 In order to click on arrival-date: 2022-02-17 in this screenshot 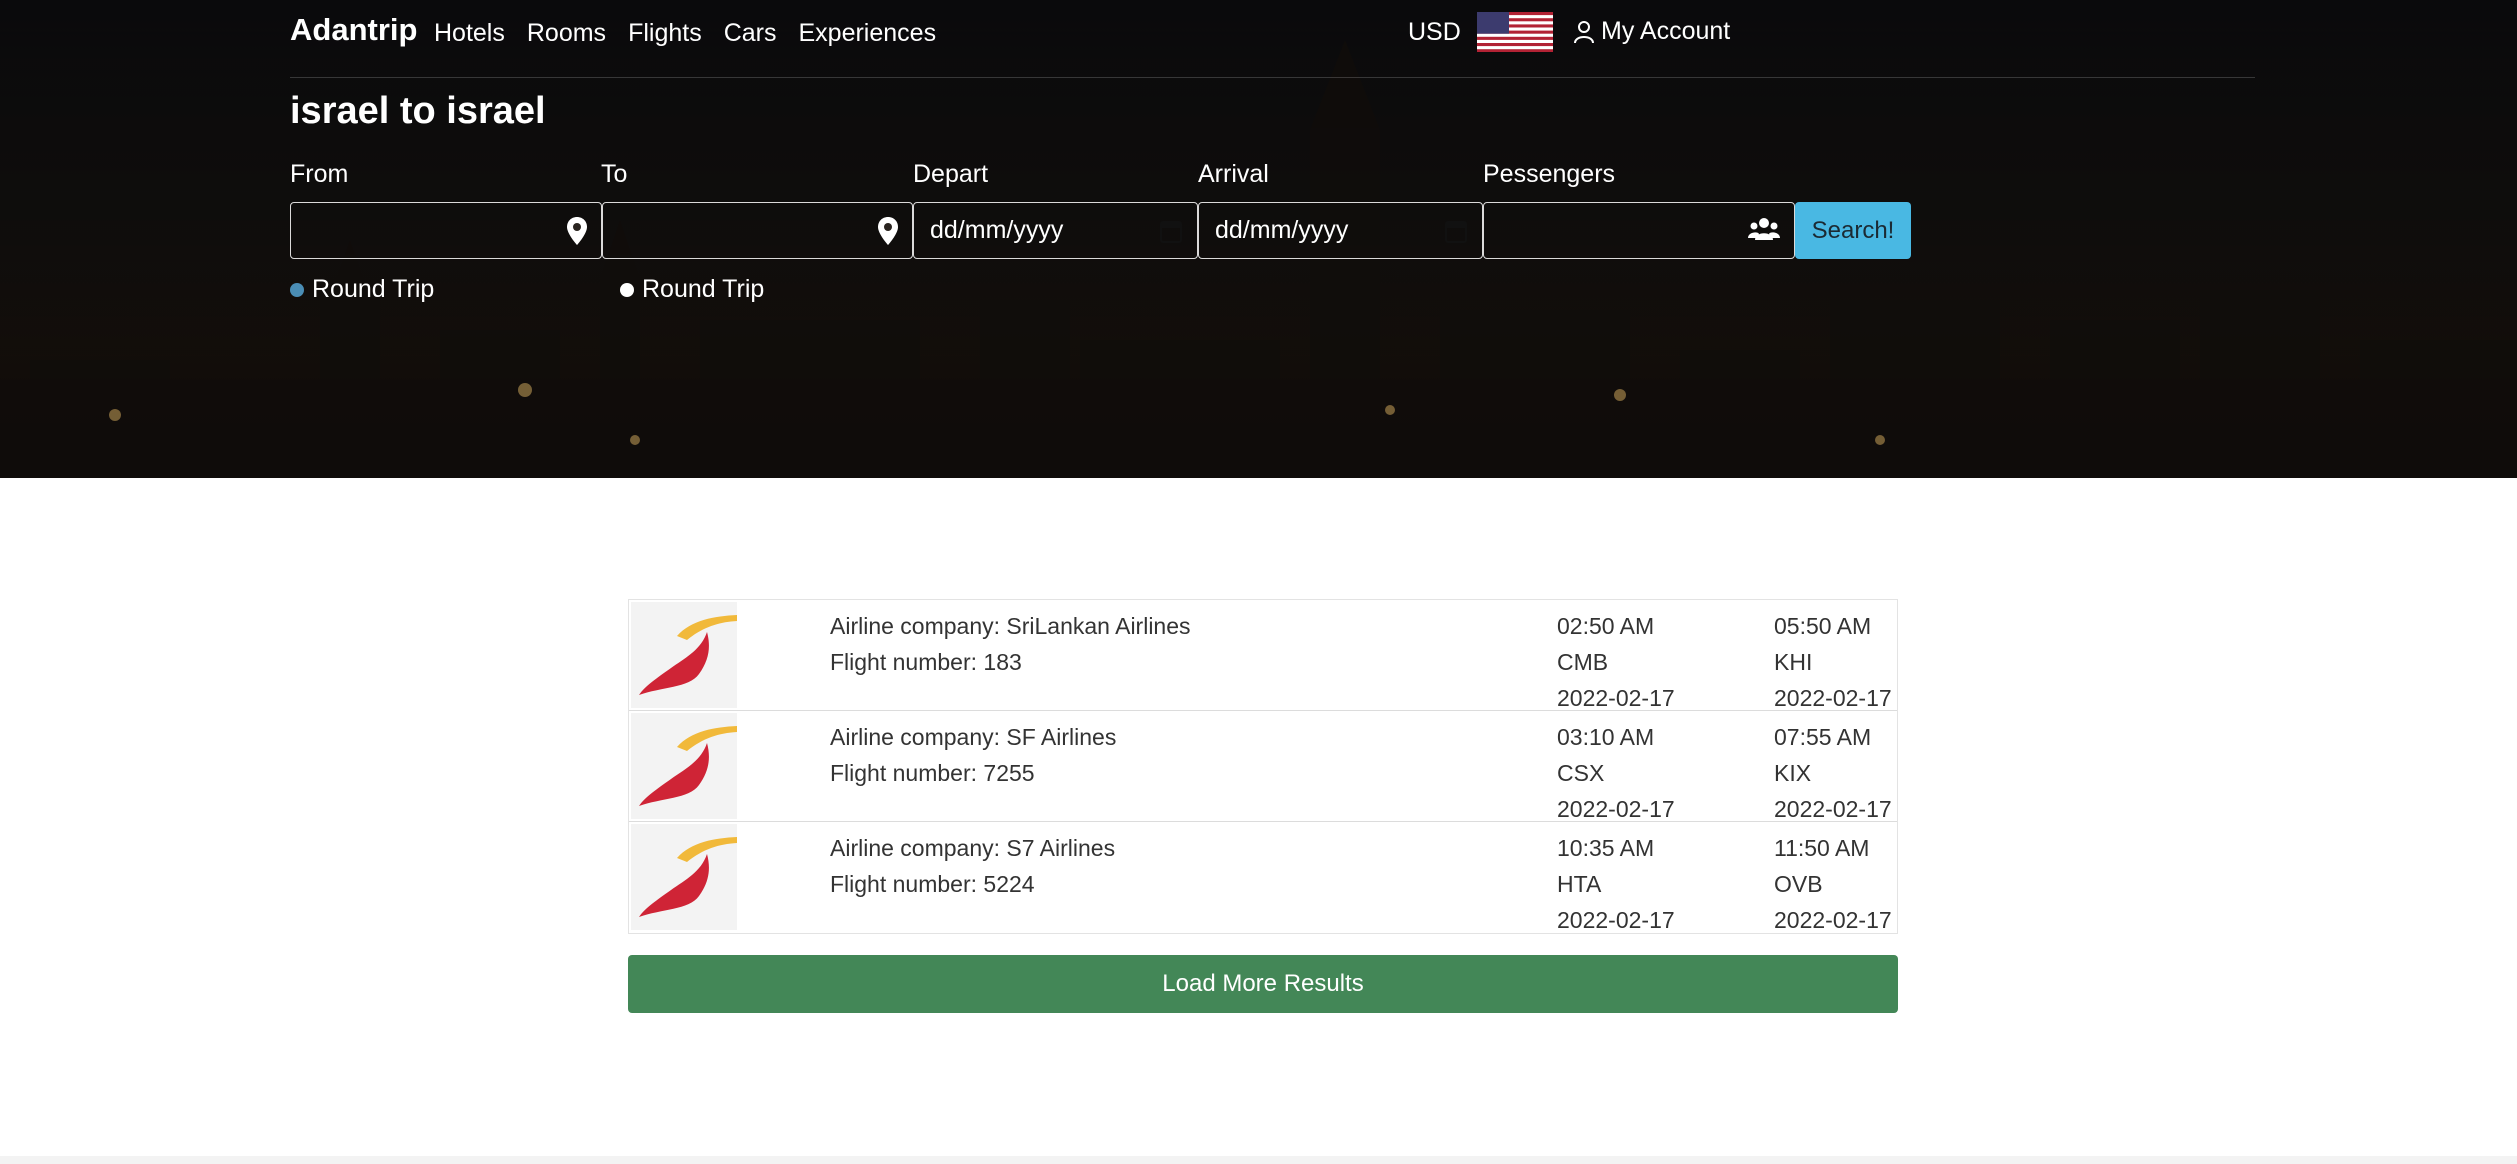, I will do `click(1833, 920)`.